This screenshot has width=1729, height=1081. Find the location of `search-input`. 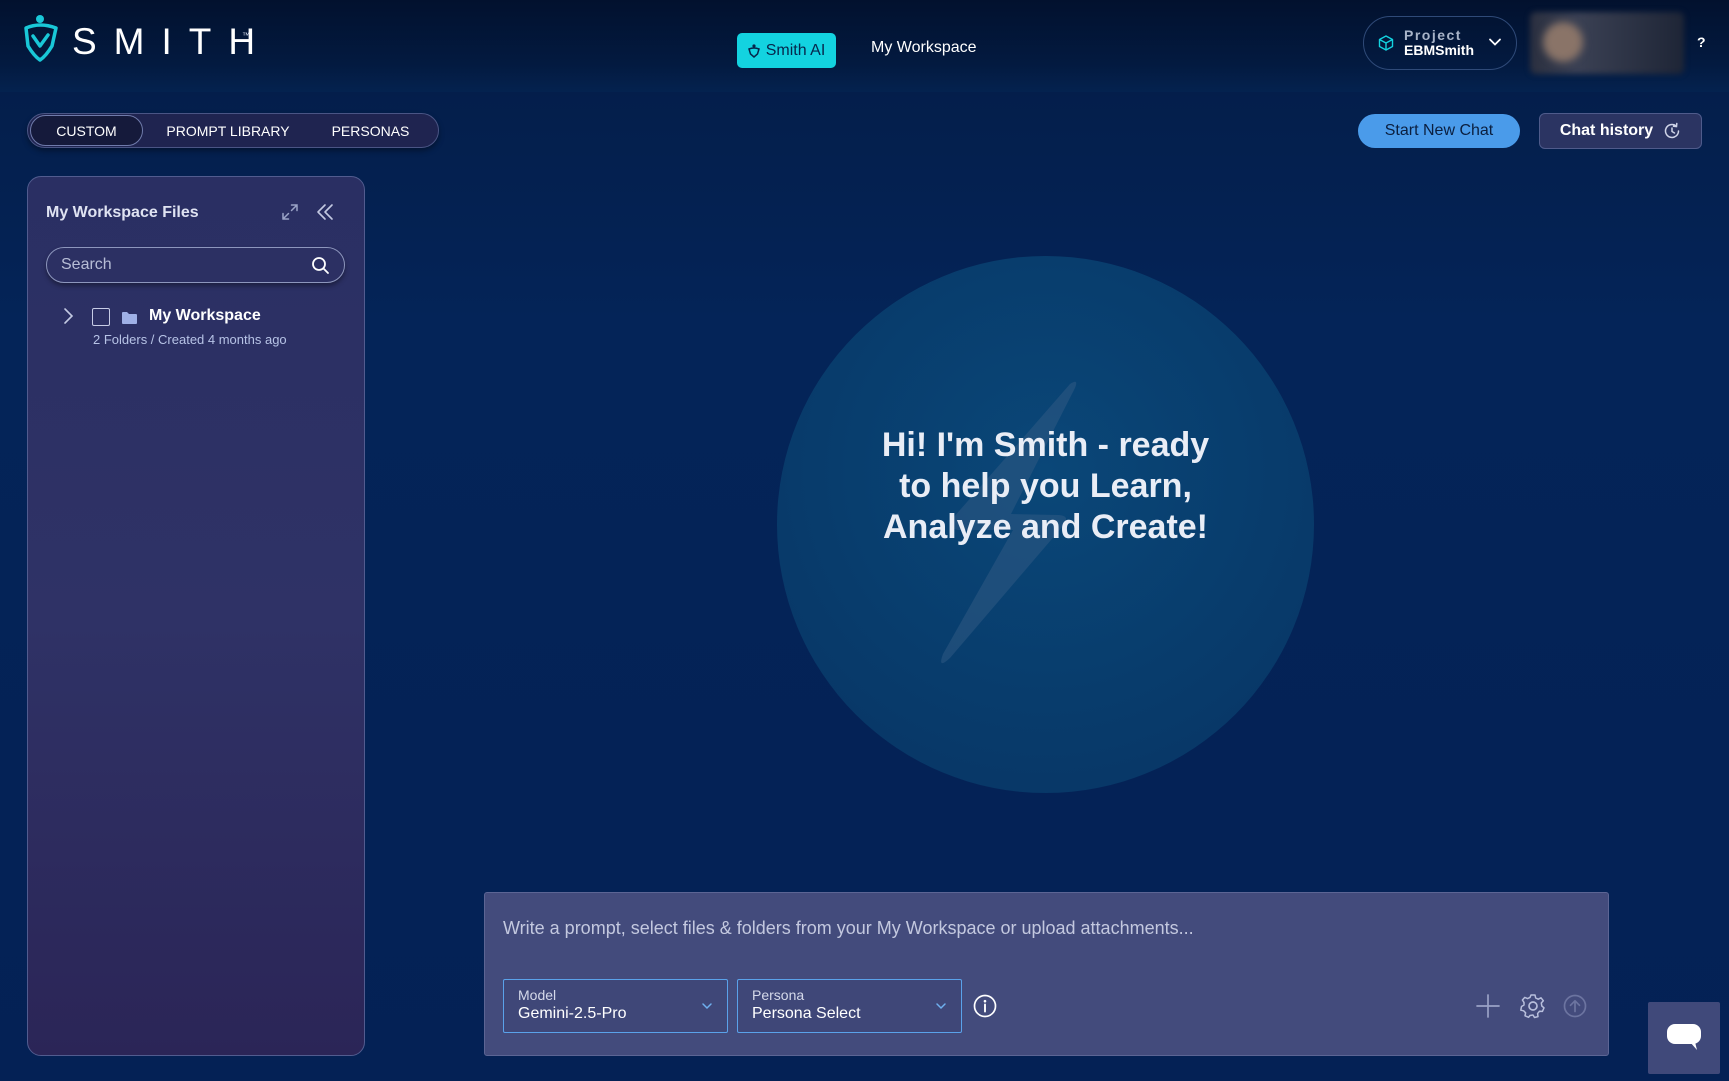

search-input is located at coordinates (181, 264).